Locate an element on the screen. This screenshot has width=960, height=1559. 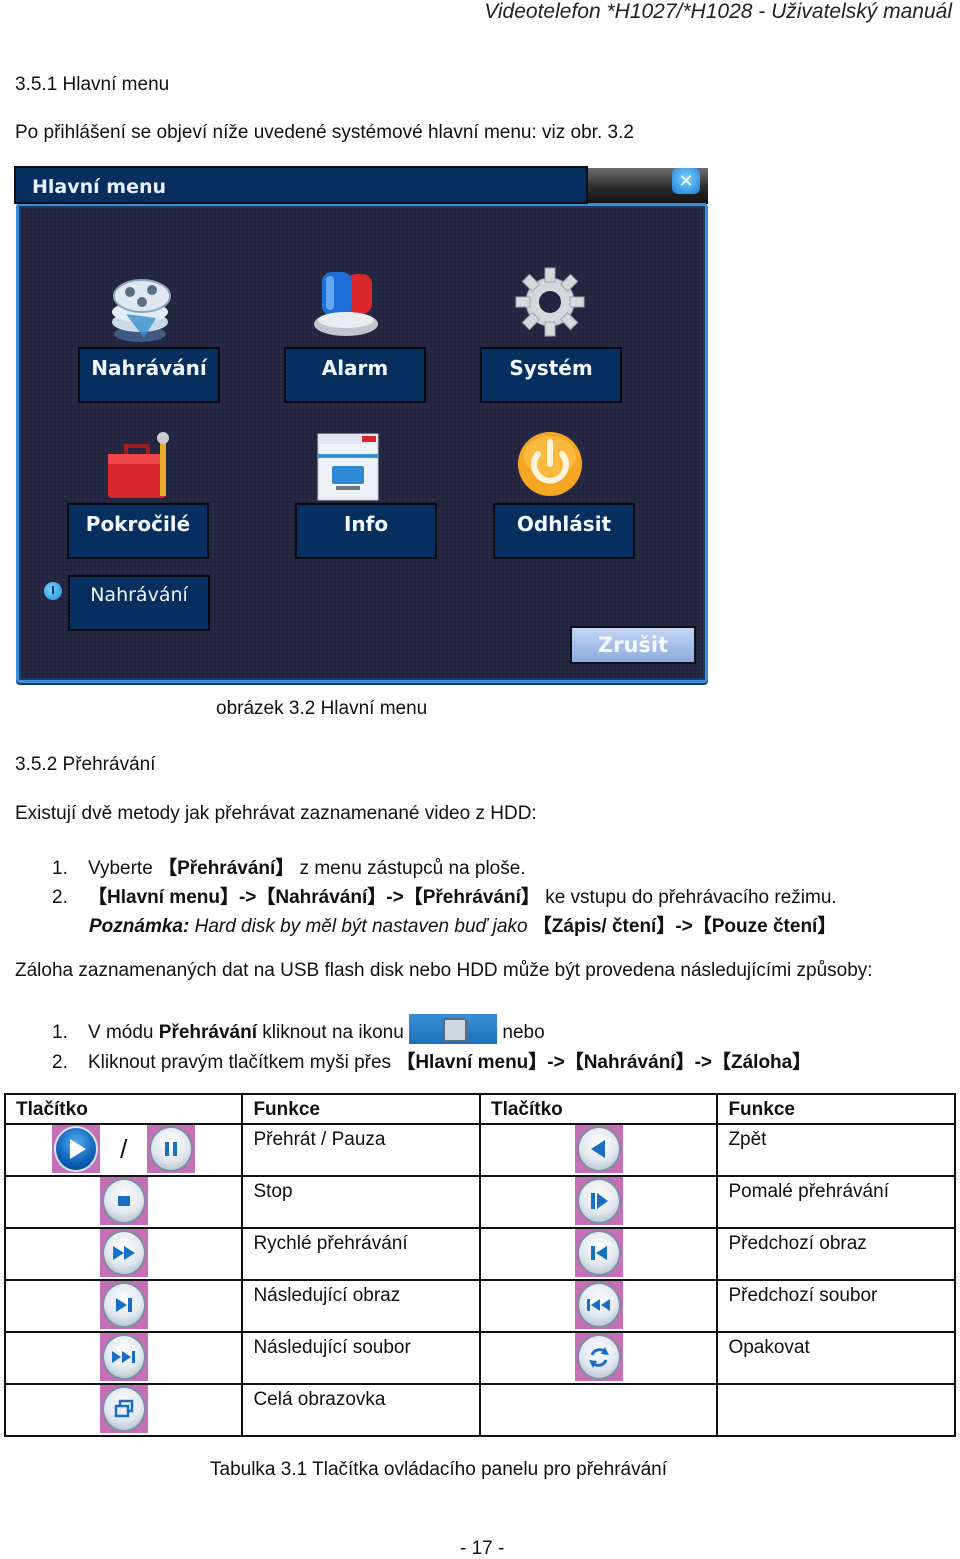
stop-icon is located at coordinates (123, 1201).